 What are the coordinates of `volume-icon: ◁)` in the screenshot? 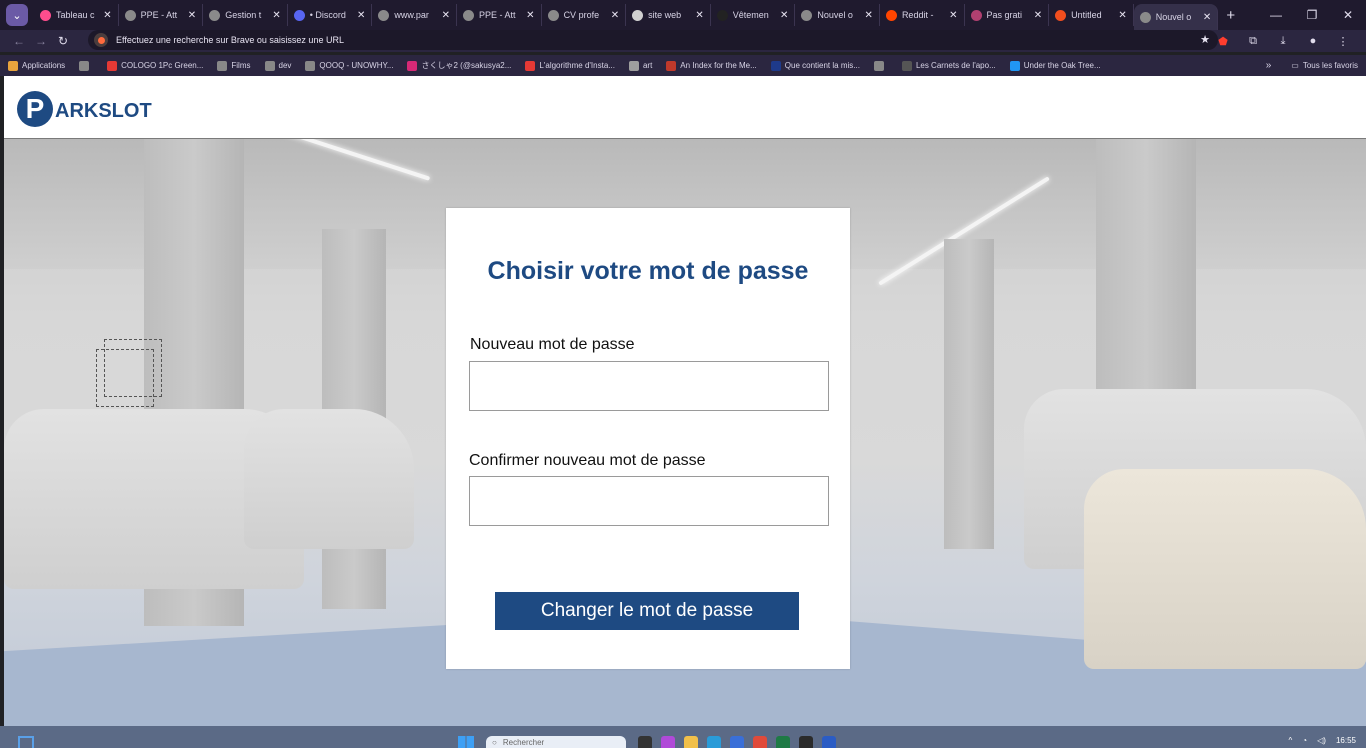 It's located at (1321, 740).